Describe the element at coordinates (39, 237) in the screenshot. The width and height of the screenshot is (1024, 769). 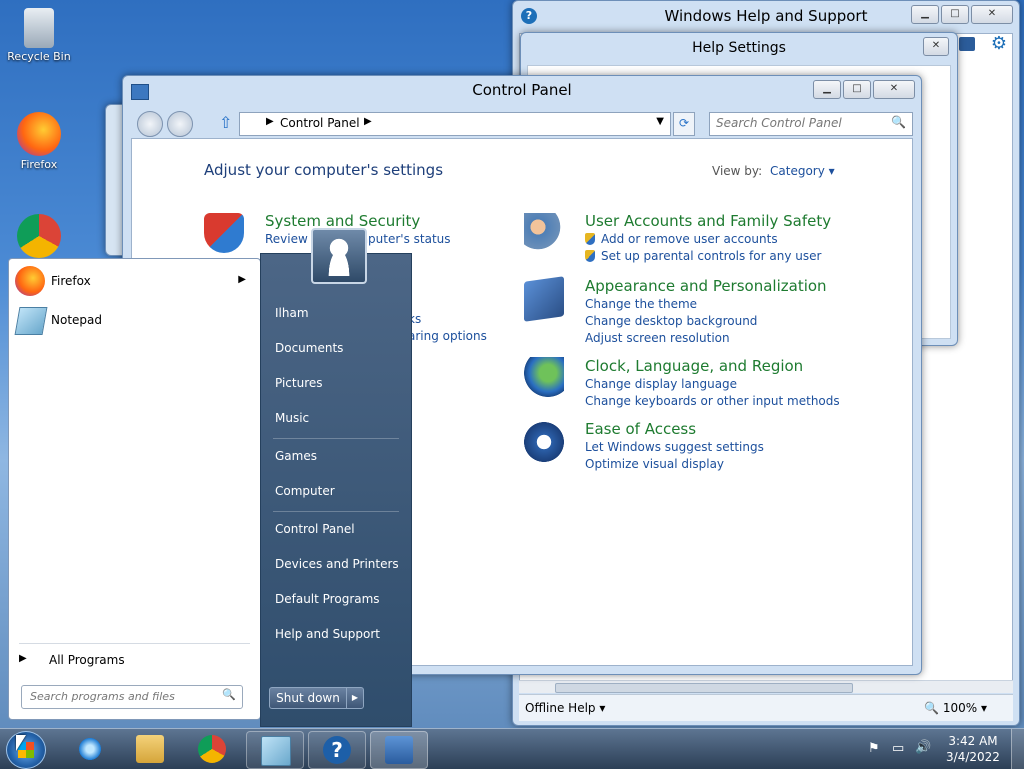
I see `desktop-icon-chrome` at that location.